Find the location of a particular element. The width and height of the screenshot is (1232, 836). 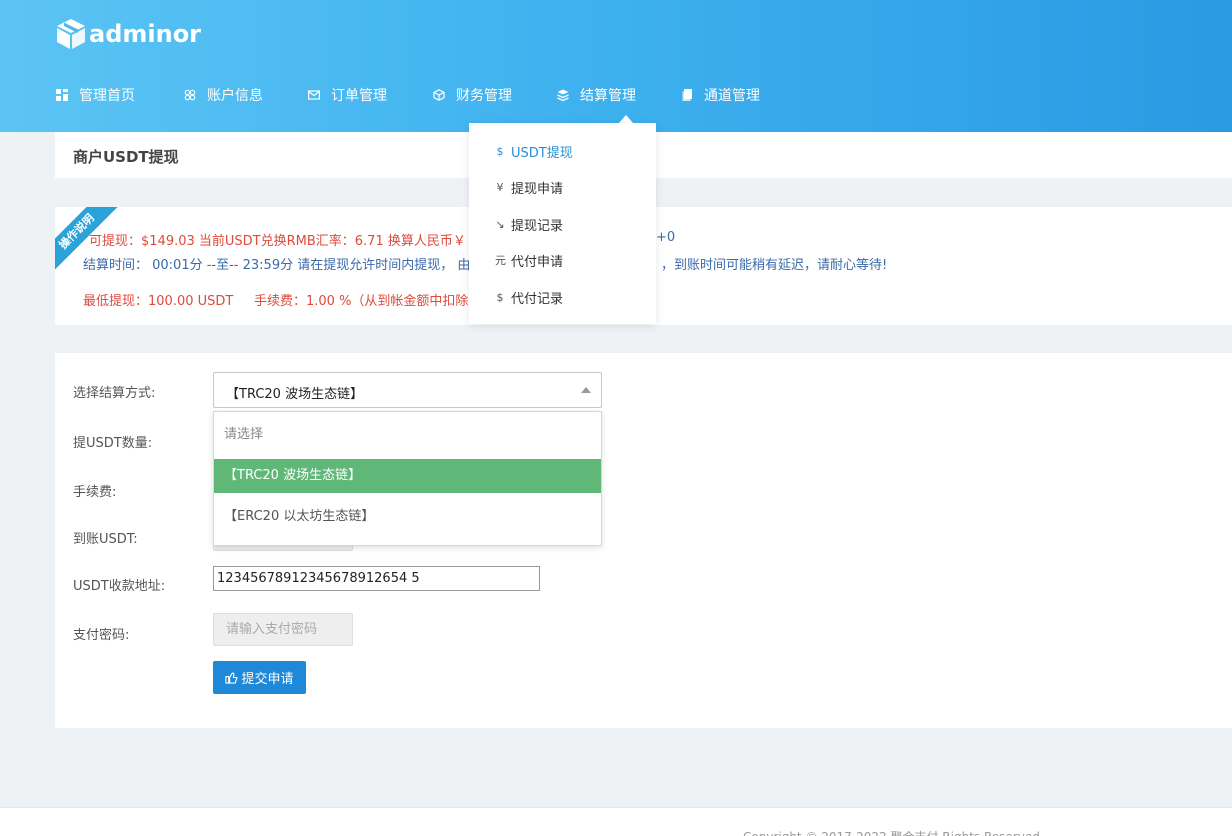

page-title: 商户USDT提现 is located at coordinates (126, 157).